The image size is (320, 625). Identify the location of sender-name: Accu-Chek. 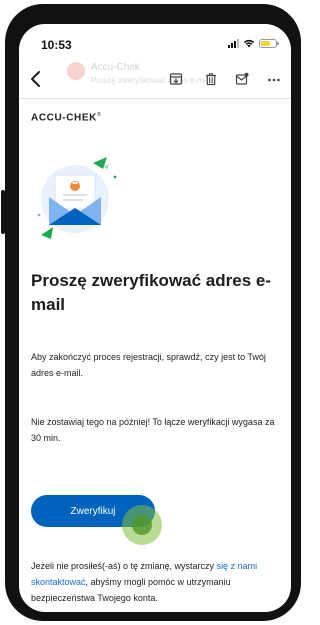
(115, 67).